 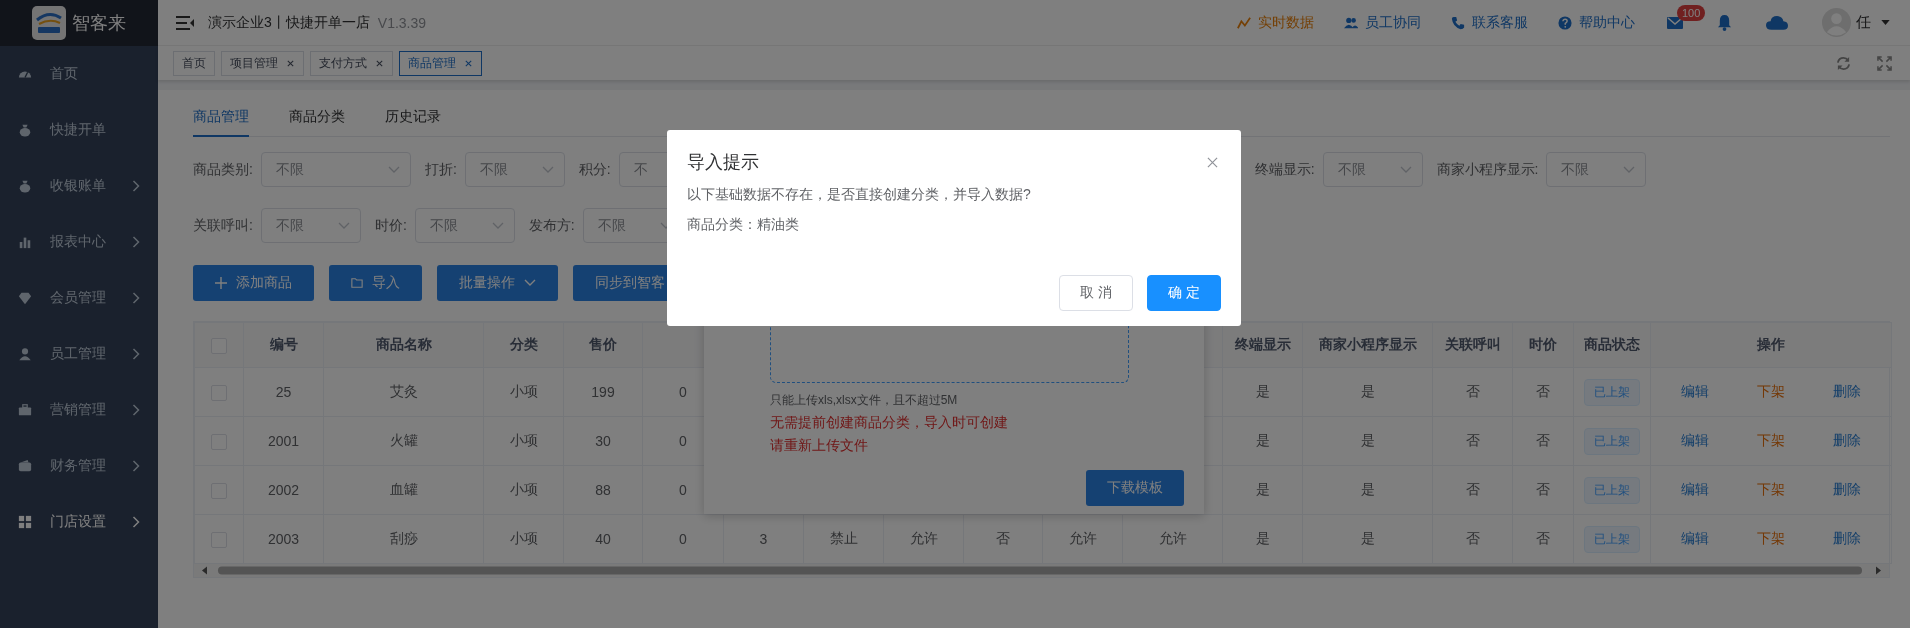 What do you see at coordinates (390, 225) in the screenshot?
I see `filter-label: 时价:` at bounding box center [390, 225].